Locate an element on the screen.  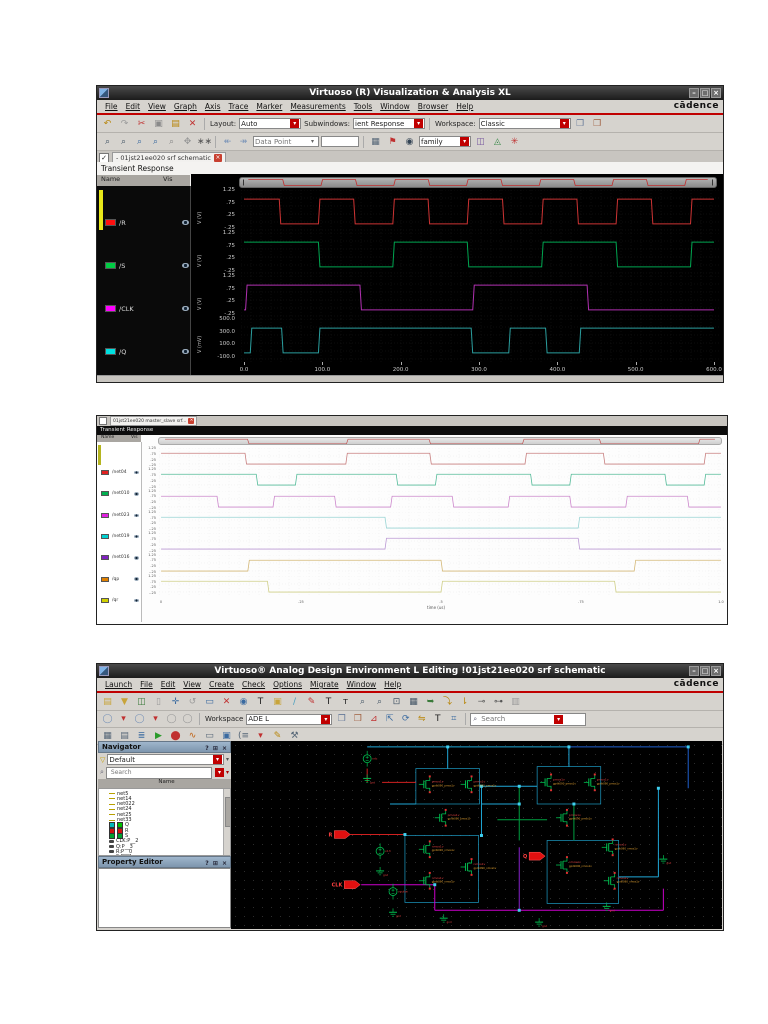
flag-icon: ⚑ is located at coordinates (392, 142).